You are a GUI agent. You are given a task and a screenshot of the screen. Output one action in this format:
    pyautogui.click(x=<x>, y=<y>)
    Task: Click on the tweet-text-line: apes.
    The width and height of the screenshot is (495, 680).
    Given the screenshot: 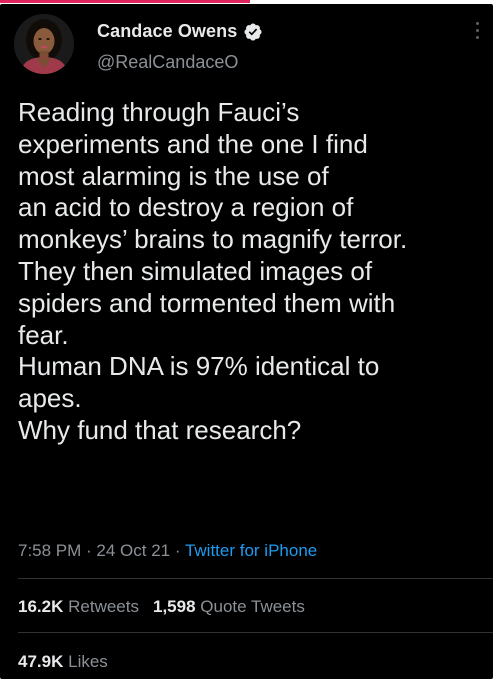 What is the action you would take?
    pyautogui.click(x=50, y=398)
    